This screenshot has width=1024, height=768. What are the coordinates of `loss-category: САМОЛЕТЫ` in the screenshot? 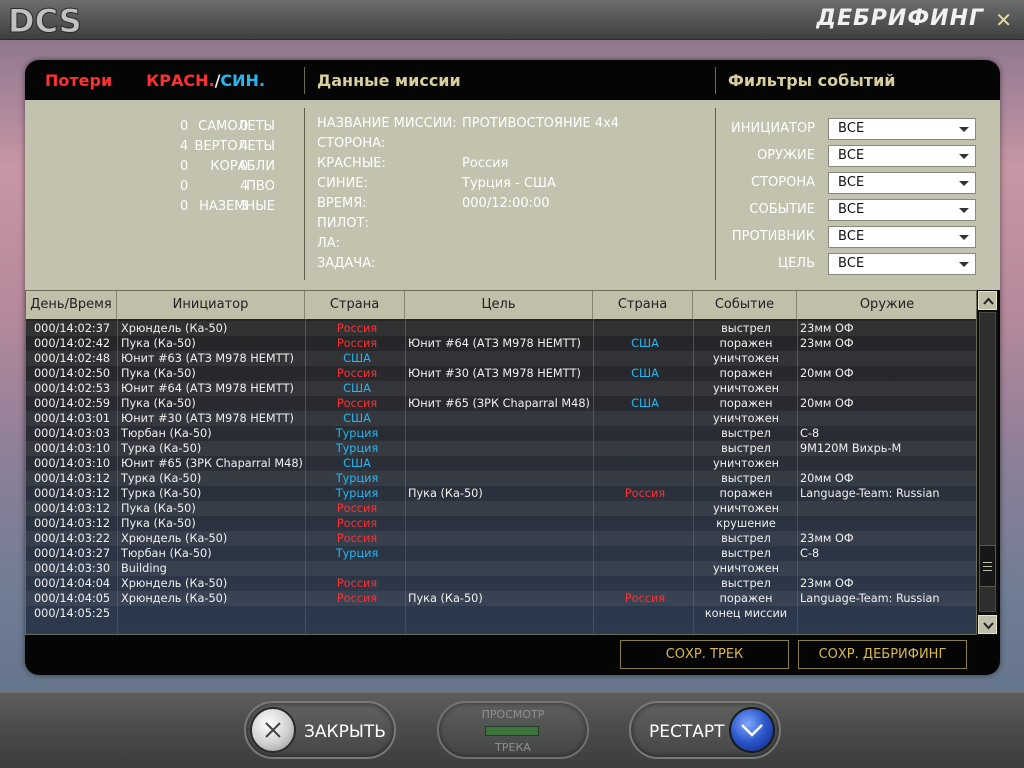 It's located at (236, 126).